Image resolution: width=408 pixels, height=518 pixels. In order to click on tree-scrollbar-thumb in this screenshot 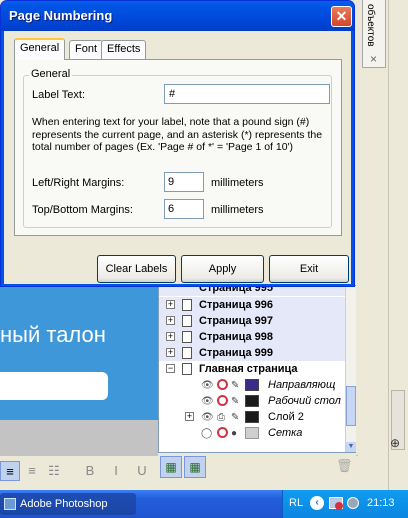, I will do `click(351, 406)`.